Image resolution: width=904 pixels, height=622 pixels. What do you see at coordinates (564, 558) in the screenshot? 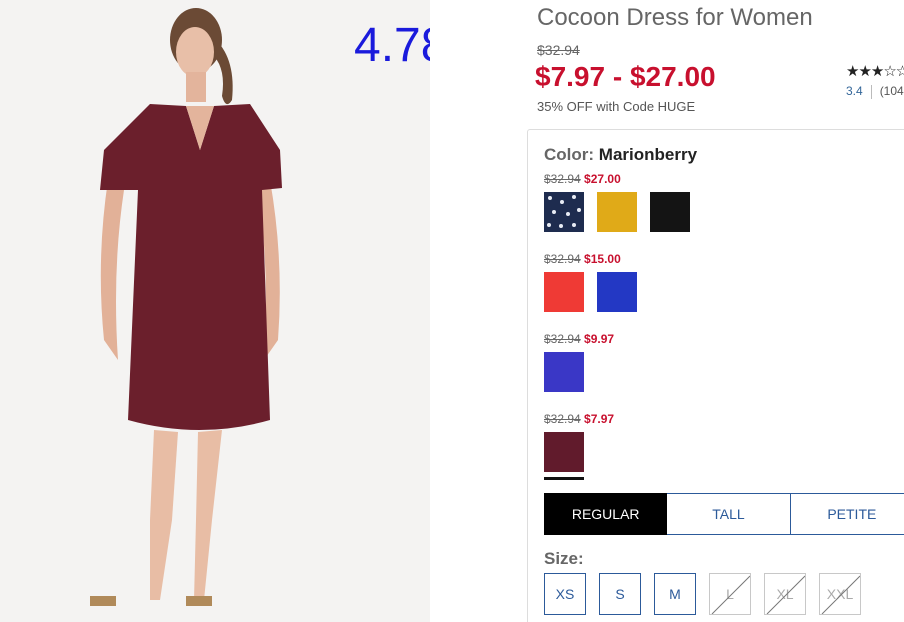
I see `size-label: Size:` at bounding box center [564, 558].